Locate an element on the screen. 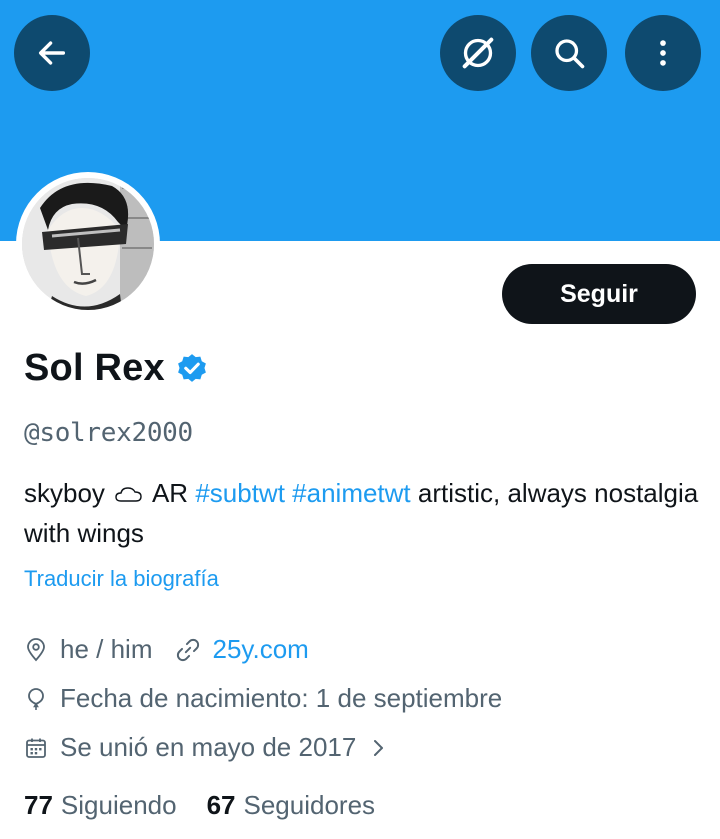 The width and height of the screenshot is (720, 839). calendar-icon is located at coordinates (36, 748).